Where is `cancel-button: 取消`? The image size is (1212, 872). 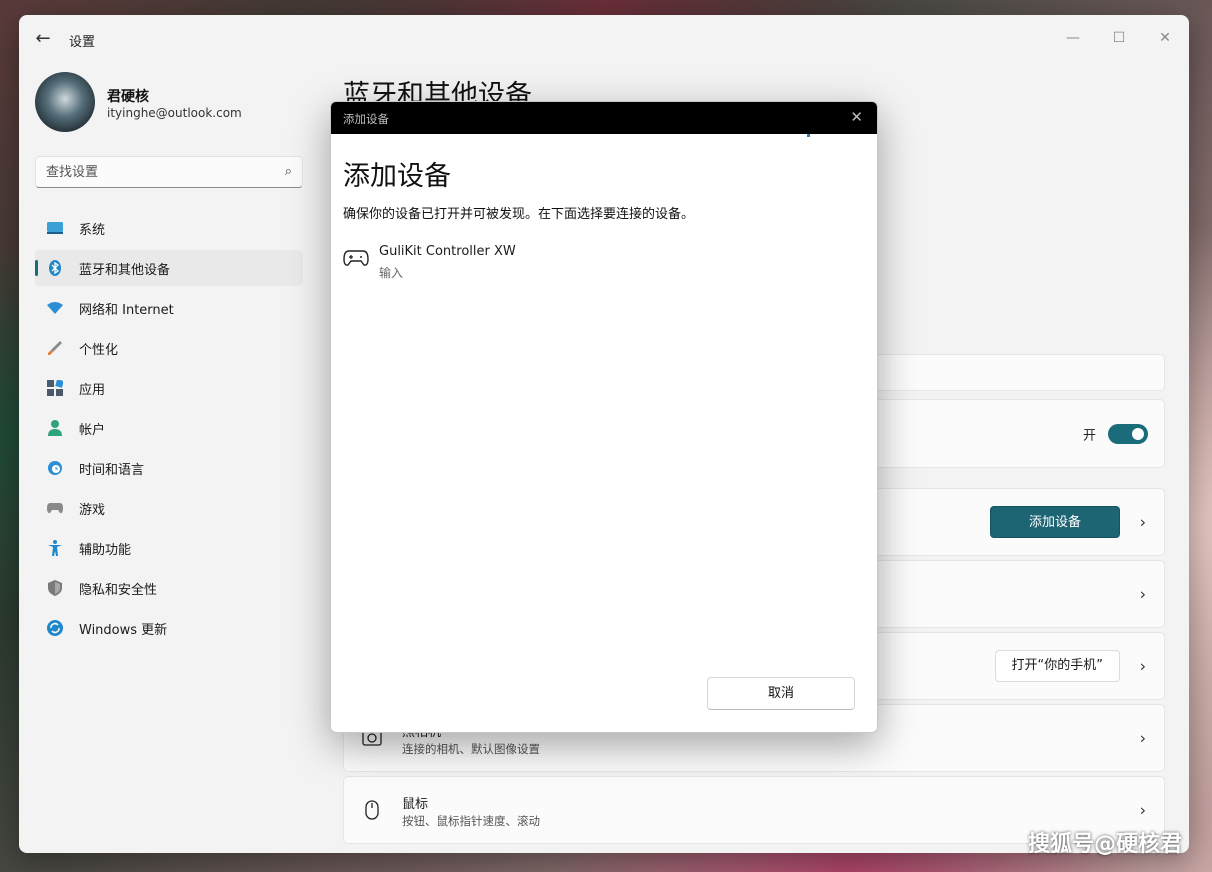 cancel-button: 取消 is located at coordinates (781, 693).